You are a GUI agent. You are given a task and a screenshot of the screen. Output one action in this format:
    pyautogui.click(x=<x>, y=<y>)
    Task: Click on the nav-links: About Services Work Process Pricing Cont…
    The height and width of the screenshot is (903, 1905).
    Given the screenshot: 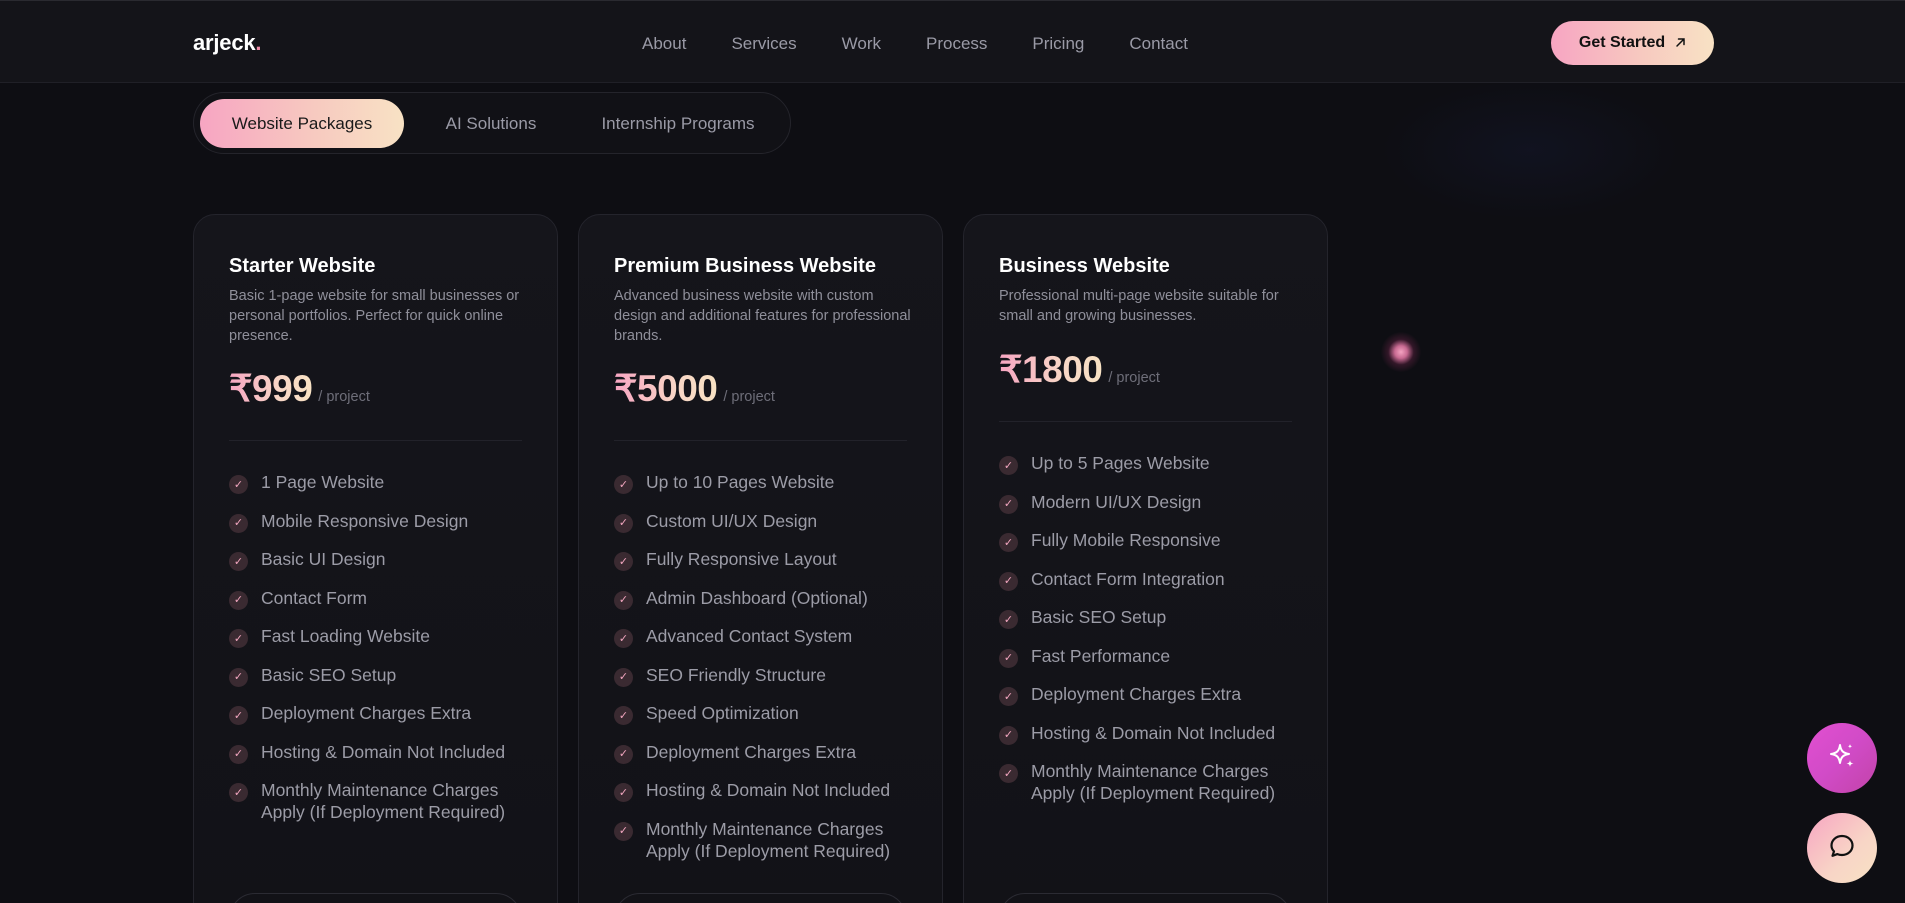 What is the action you would take?
    pyautogui.click(x=937, y=44)
    